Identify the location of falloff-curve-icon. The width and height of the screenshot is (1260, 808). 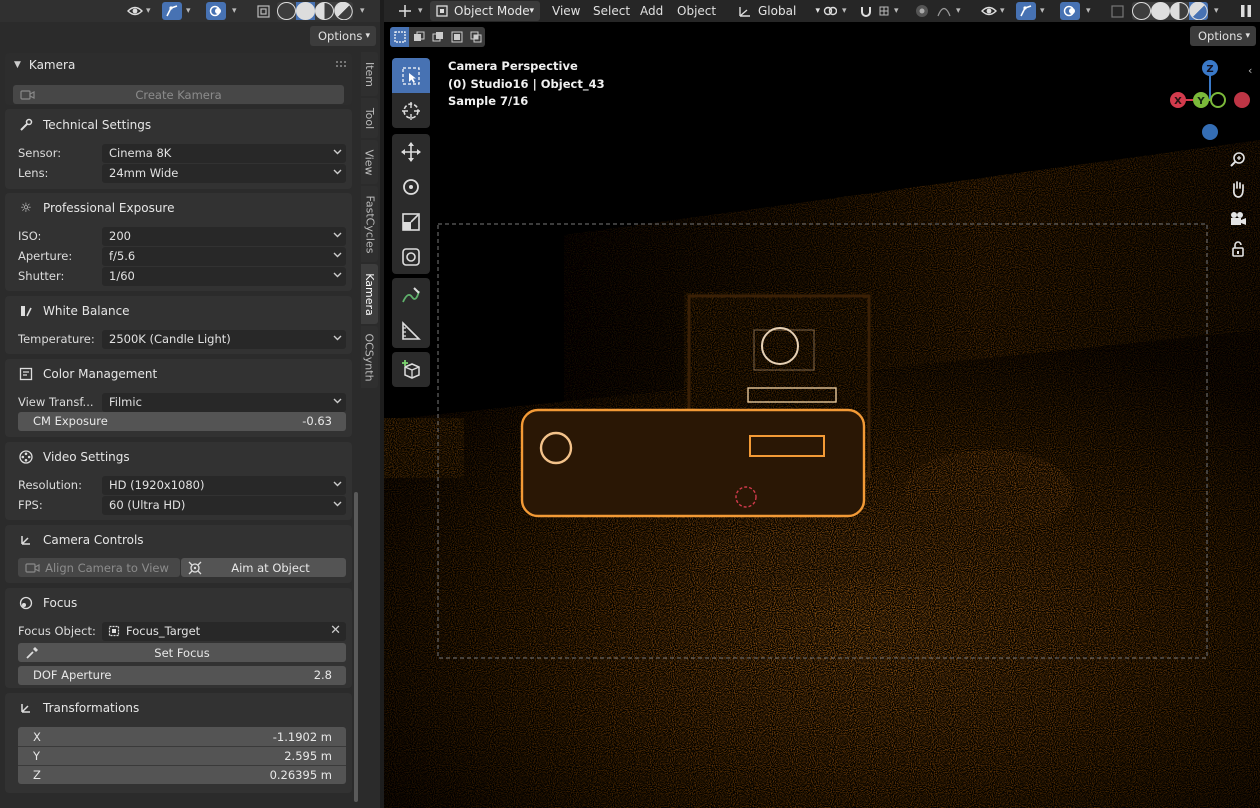
(944, 11).